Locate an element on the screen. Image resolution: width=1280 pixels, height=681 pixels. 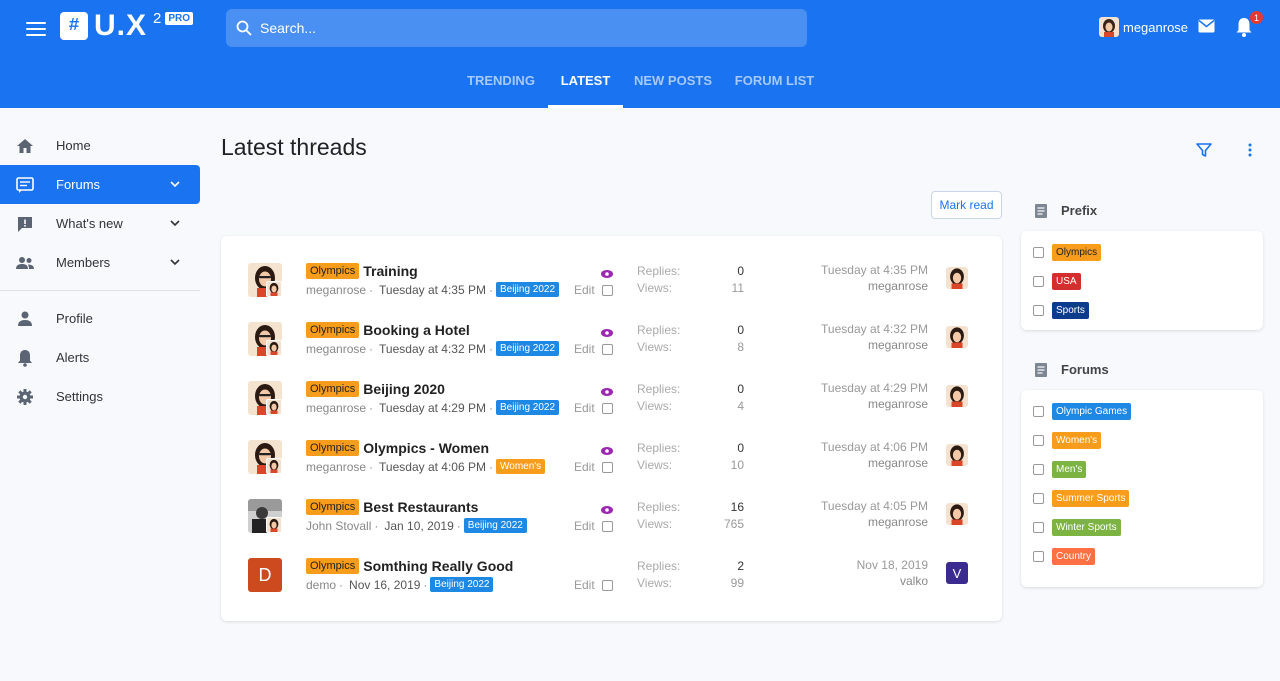
tab-trending: TRENDING is located at coordinates (501, 84).